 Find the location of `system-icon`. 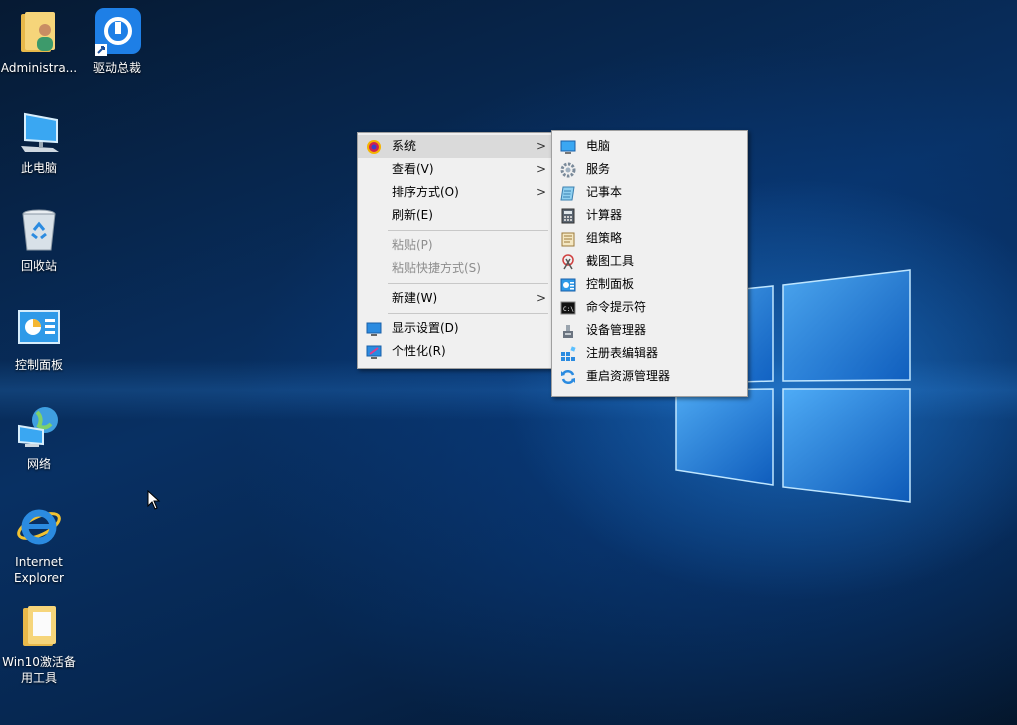

system-icon is located at coordinates (374, 147).